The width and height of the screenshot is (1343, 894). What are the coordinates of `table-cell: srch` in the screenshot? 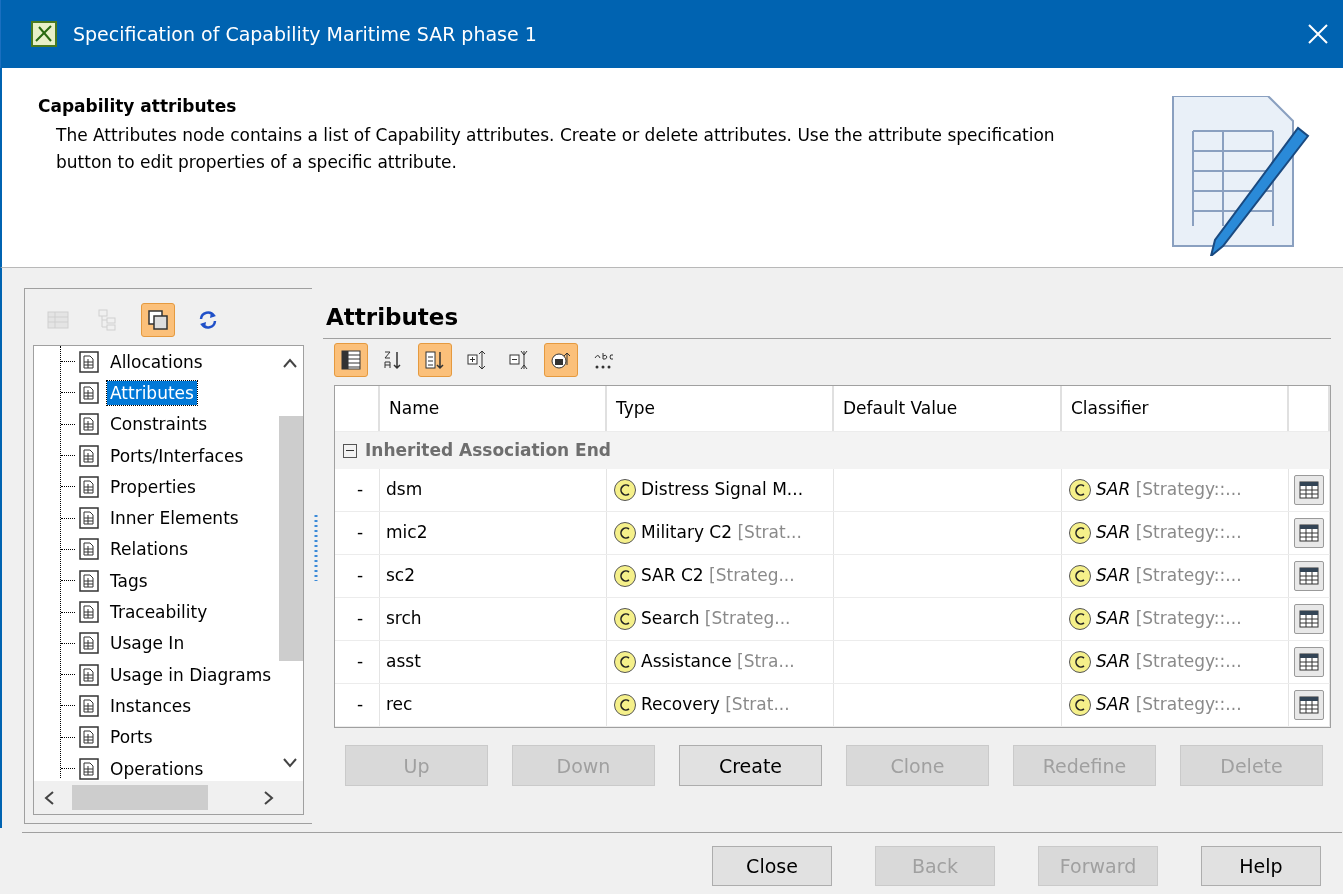 It's located at (493, 619).